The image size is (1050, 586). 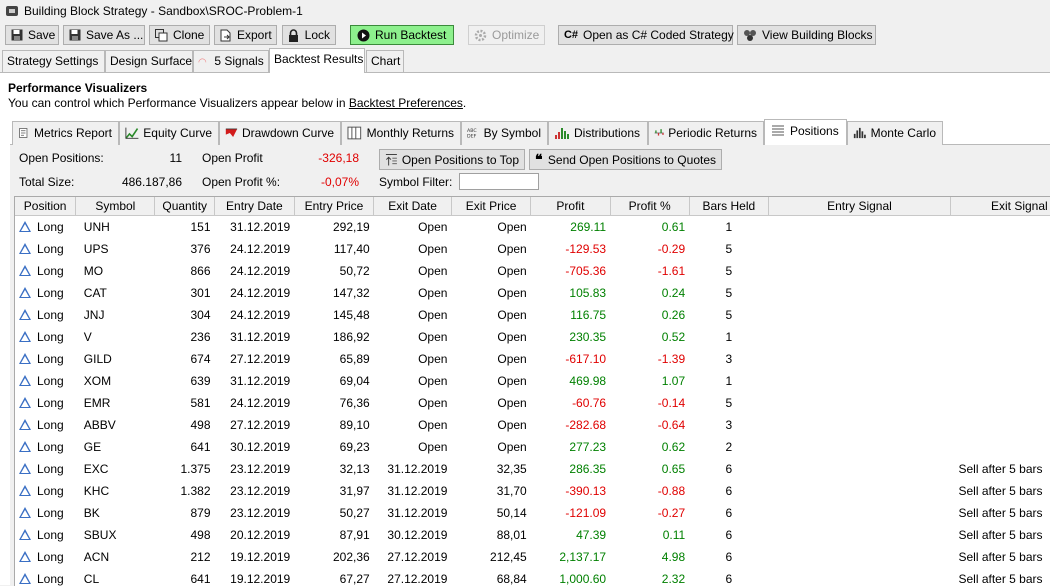 I want to click on profit-cell: 47.39, so click(x=570, y=535).